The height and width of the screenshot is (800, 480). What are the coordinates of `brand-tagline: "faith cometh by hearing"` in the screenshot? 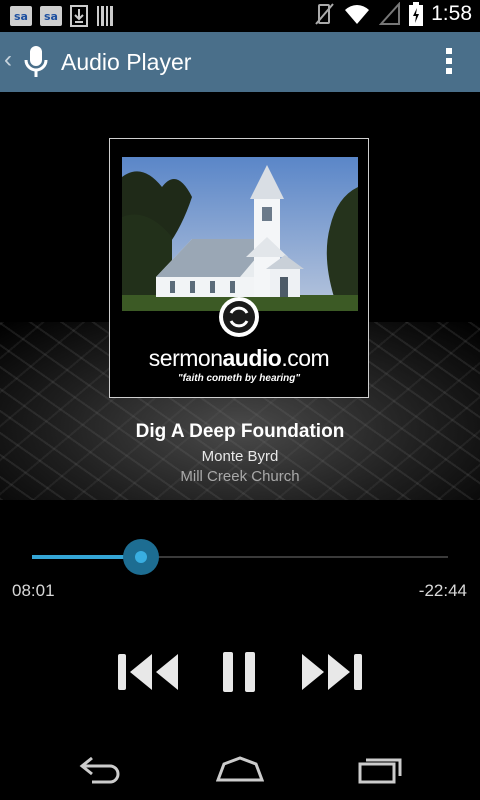 It's located at (239, 378).